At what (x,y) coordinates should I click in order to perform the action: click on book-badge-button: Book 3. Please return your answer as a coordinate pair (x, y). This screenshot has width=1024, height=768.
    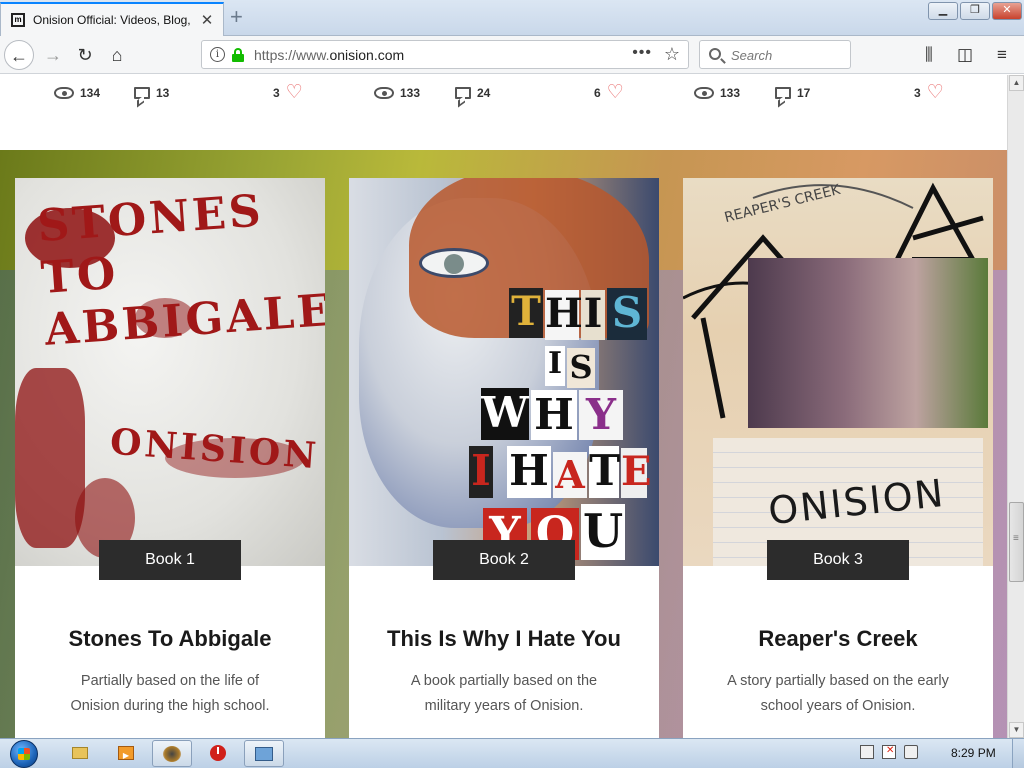
    Looking at the image, I should click on (838, 560).